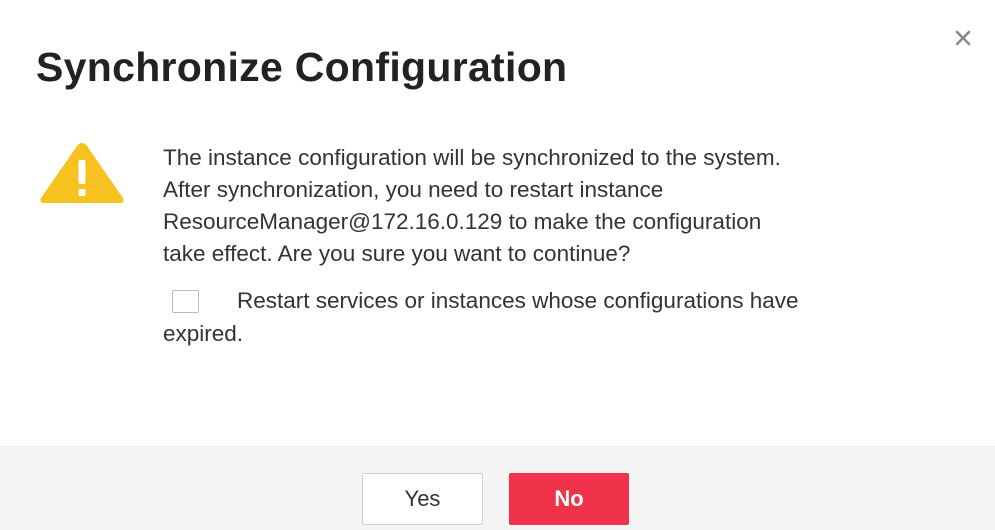  I want to click on close-icon, so click(963, 38).